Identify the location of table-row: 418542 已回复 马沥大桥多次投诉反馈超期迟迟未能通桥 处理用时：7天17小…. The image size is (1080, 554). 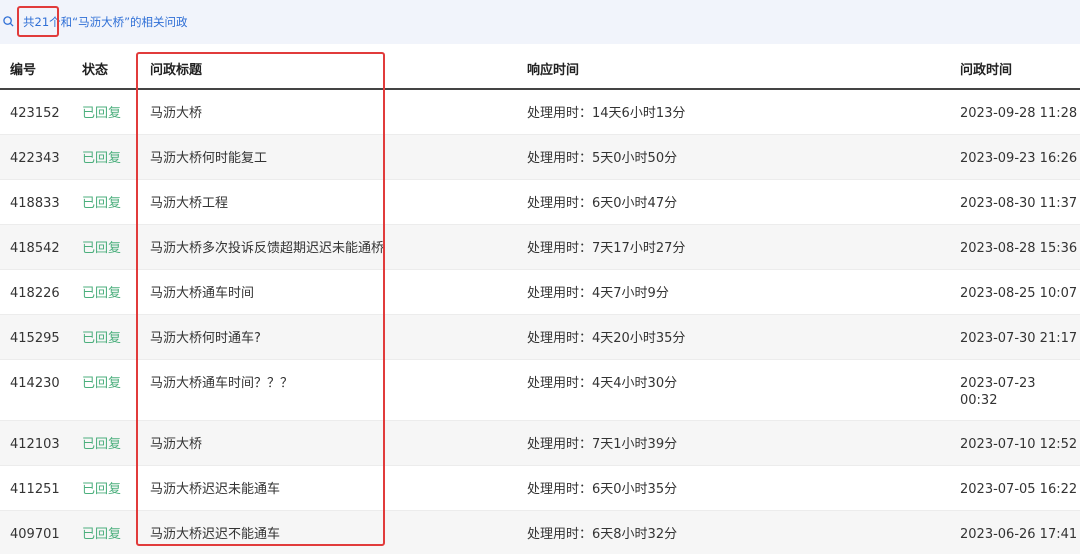
(540, 247).